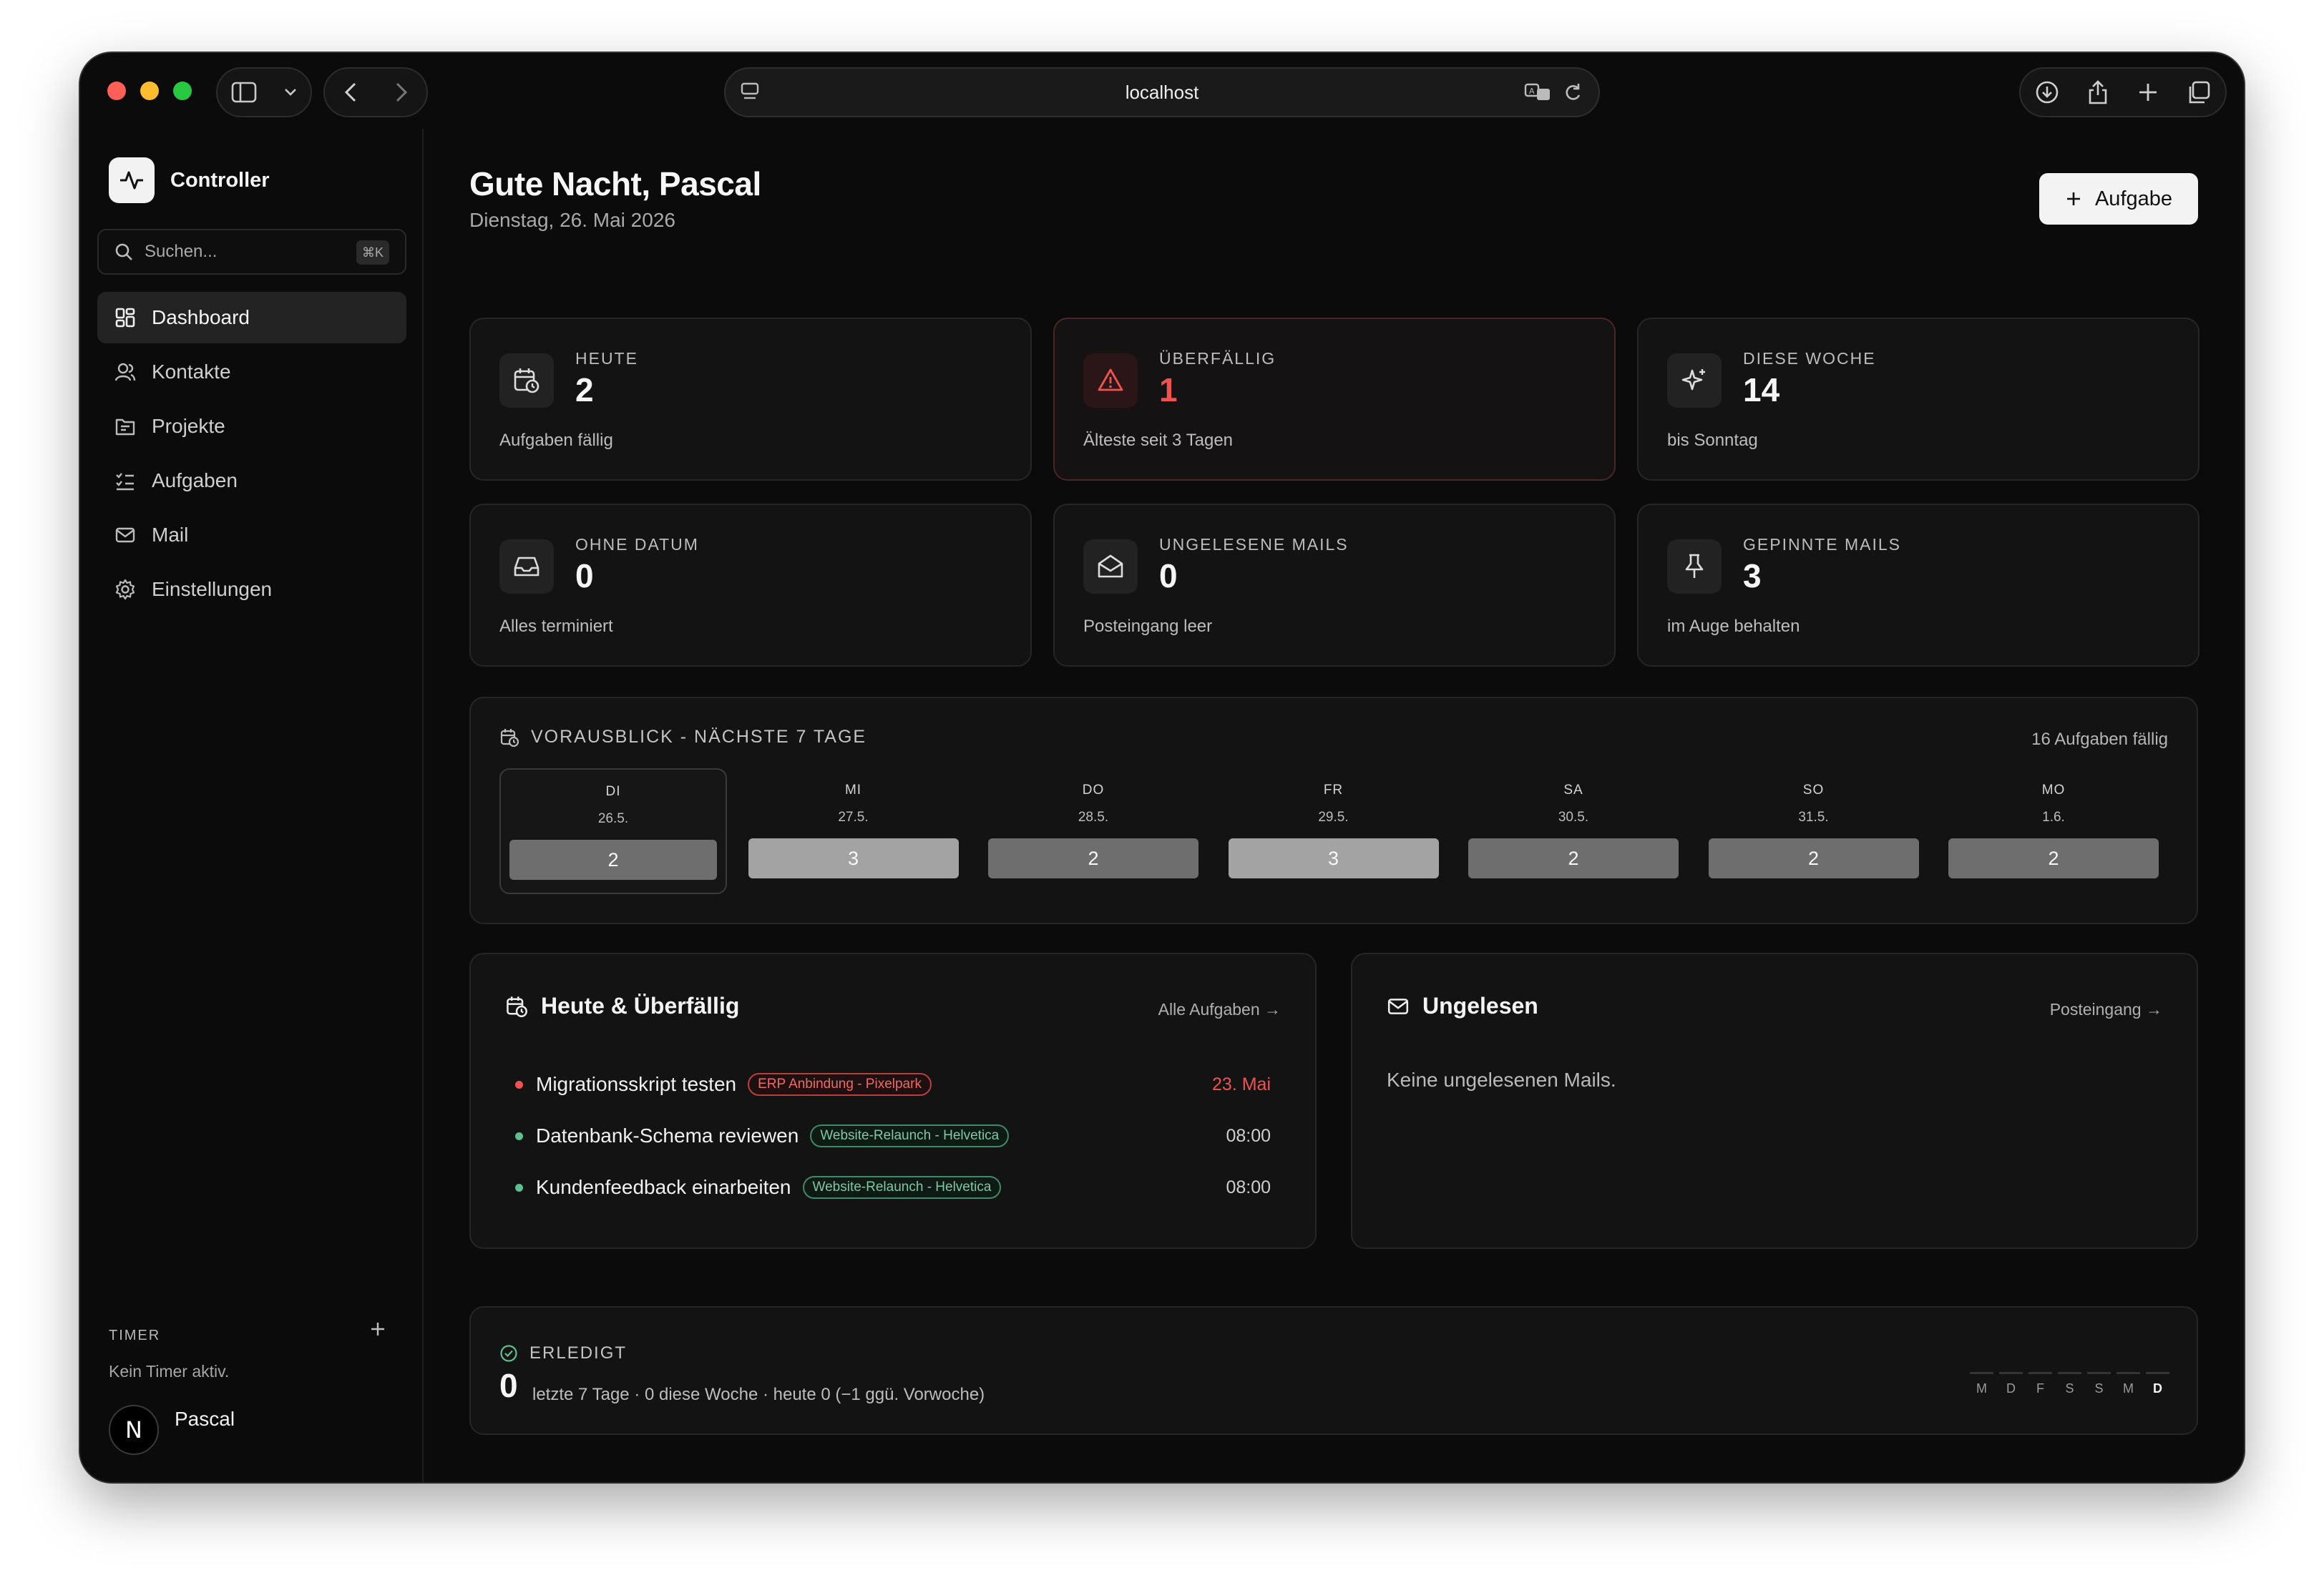 The height and width of the screenshot is (1588, 2324). What do you see at coordinates (1162, 92) in the screenshot?
I see `address-bar: localhost A` at bounding box center [1162, 92].